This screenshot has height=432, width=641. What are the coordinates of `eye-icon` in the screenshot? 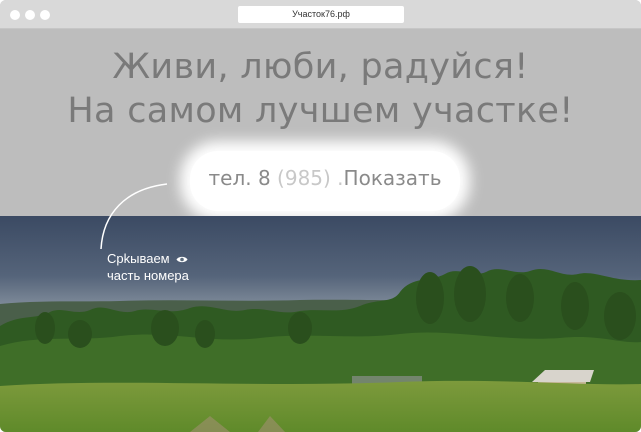 It's located at (182, 260).